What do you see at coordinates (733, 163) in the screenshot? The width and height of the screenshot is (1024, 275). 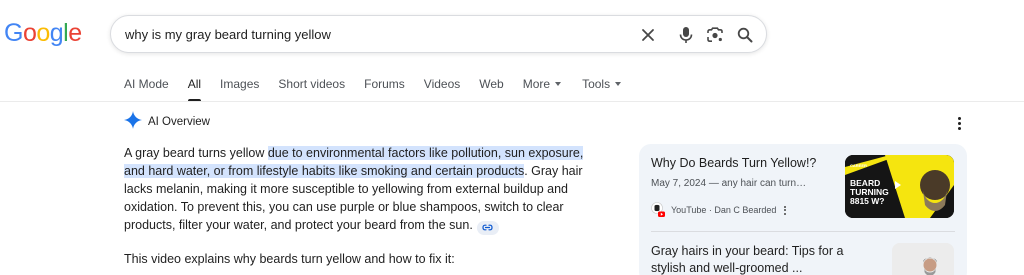 I see `source-card-title: Why Do Beards Turn Yellow!?` at bounding box center [733, 163].